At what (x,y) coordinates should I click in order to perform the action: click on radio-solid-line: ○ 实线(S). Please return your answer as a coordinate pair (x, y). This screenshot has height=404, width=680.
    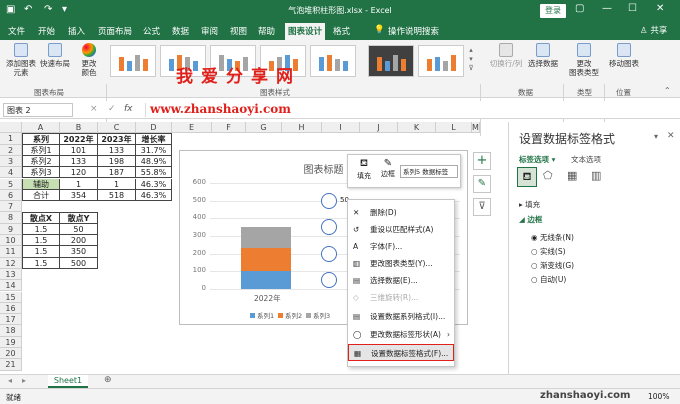
    Looking at the image, I should click on (548, 251).